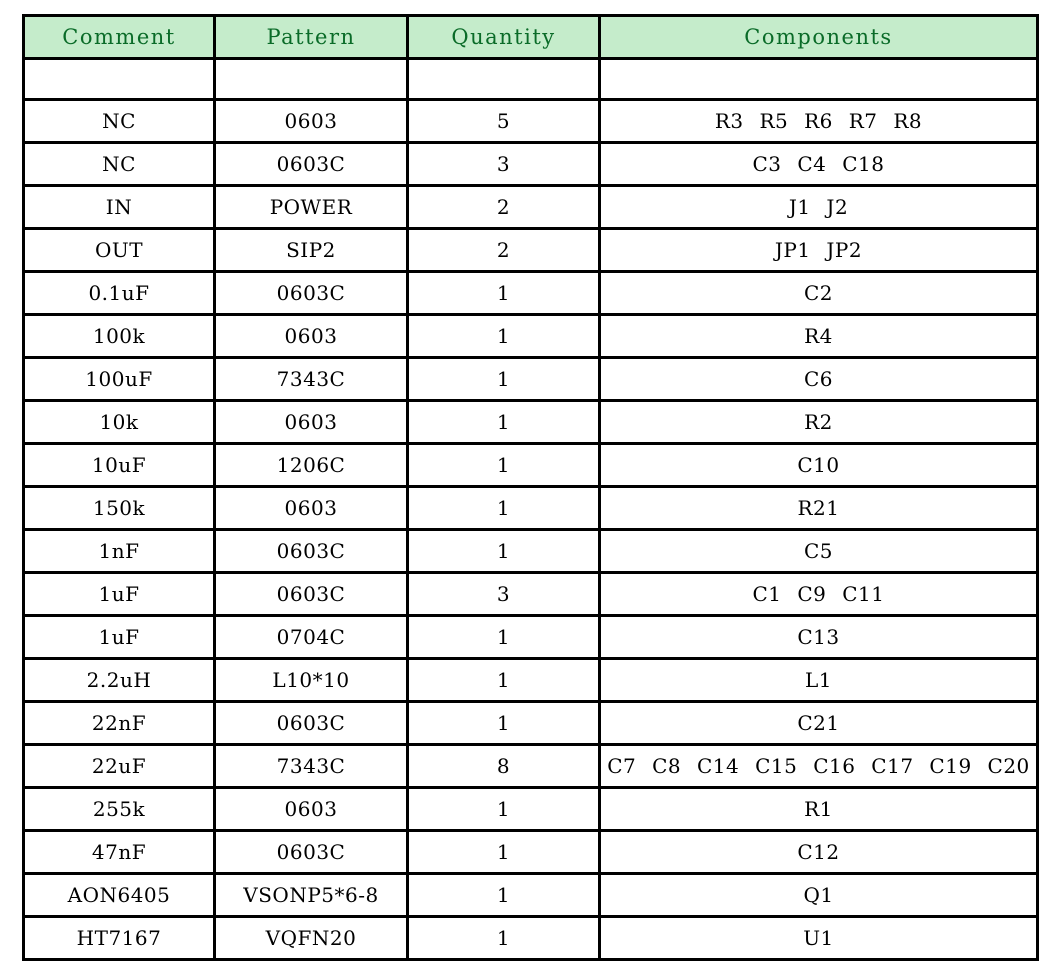 The image size is (1064, 961). I want to click on cell-comment: 150k, so click(119, 508).